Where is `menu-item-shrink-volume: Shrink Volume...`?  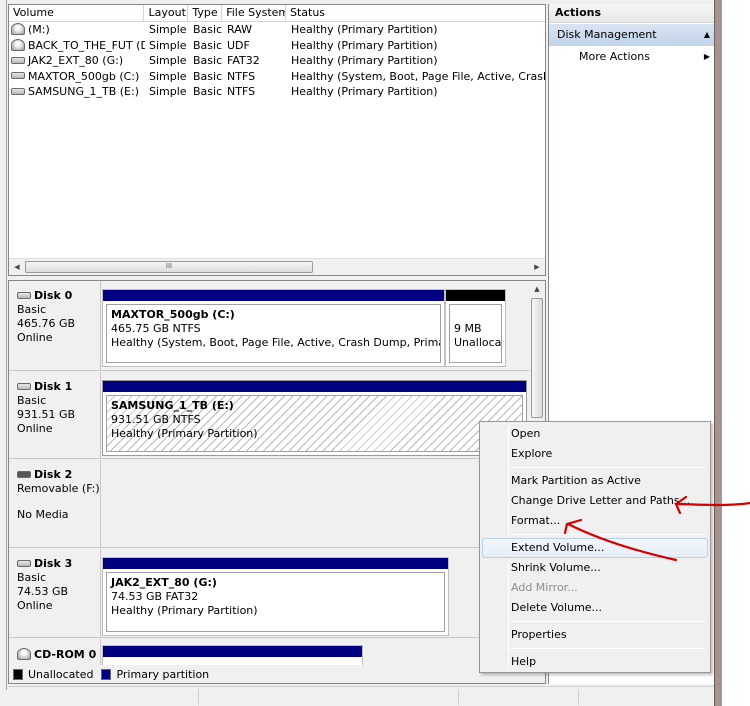 menu-item-shrink-volume: Shrink Volume... is located at coordinates (595, 568).